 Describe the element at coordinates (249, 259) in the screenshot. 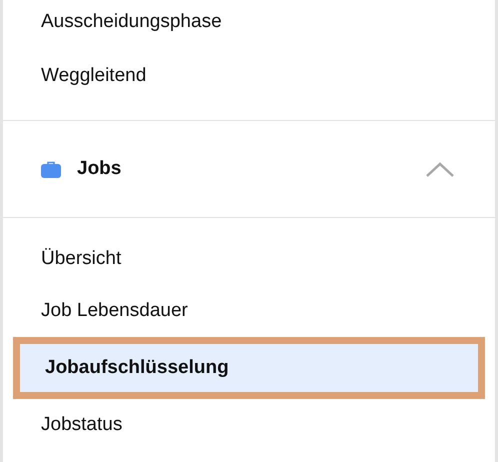

I see `menu-item: Übersicht` at that location.